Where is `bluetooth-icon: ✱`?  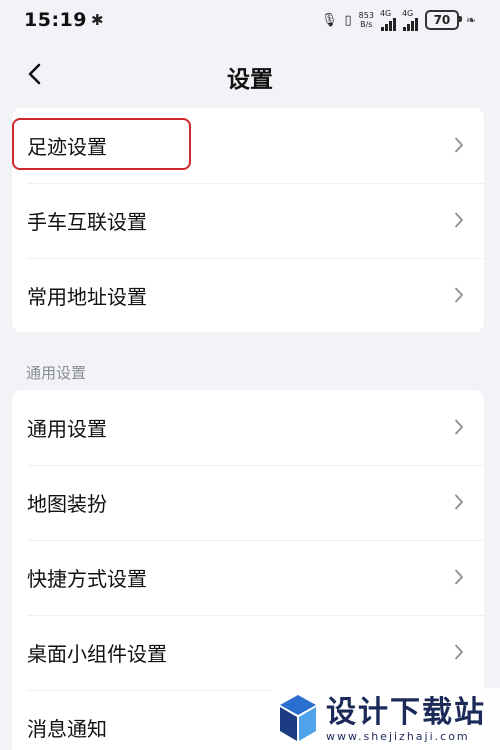
bluetooth-icon: ✱ is located at coordinates (97, 20).